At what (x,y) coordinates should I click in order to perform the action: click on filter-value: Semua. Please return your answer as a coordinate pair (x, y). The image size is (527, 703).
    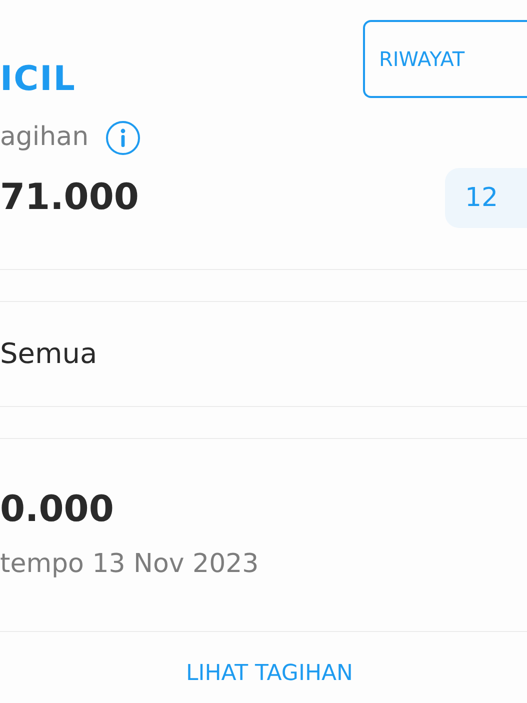
    Looking at the image, I should click on (49, 354).